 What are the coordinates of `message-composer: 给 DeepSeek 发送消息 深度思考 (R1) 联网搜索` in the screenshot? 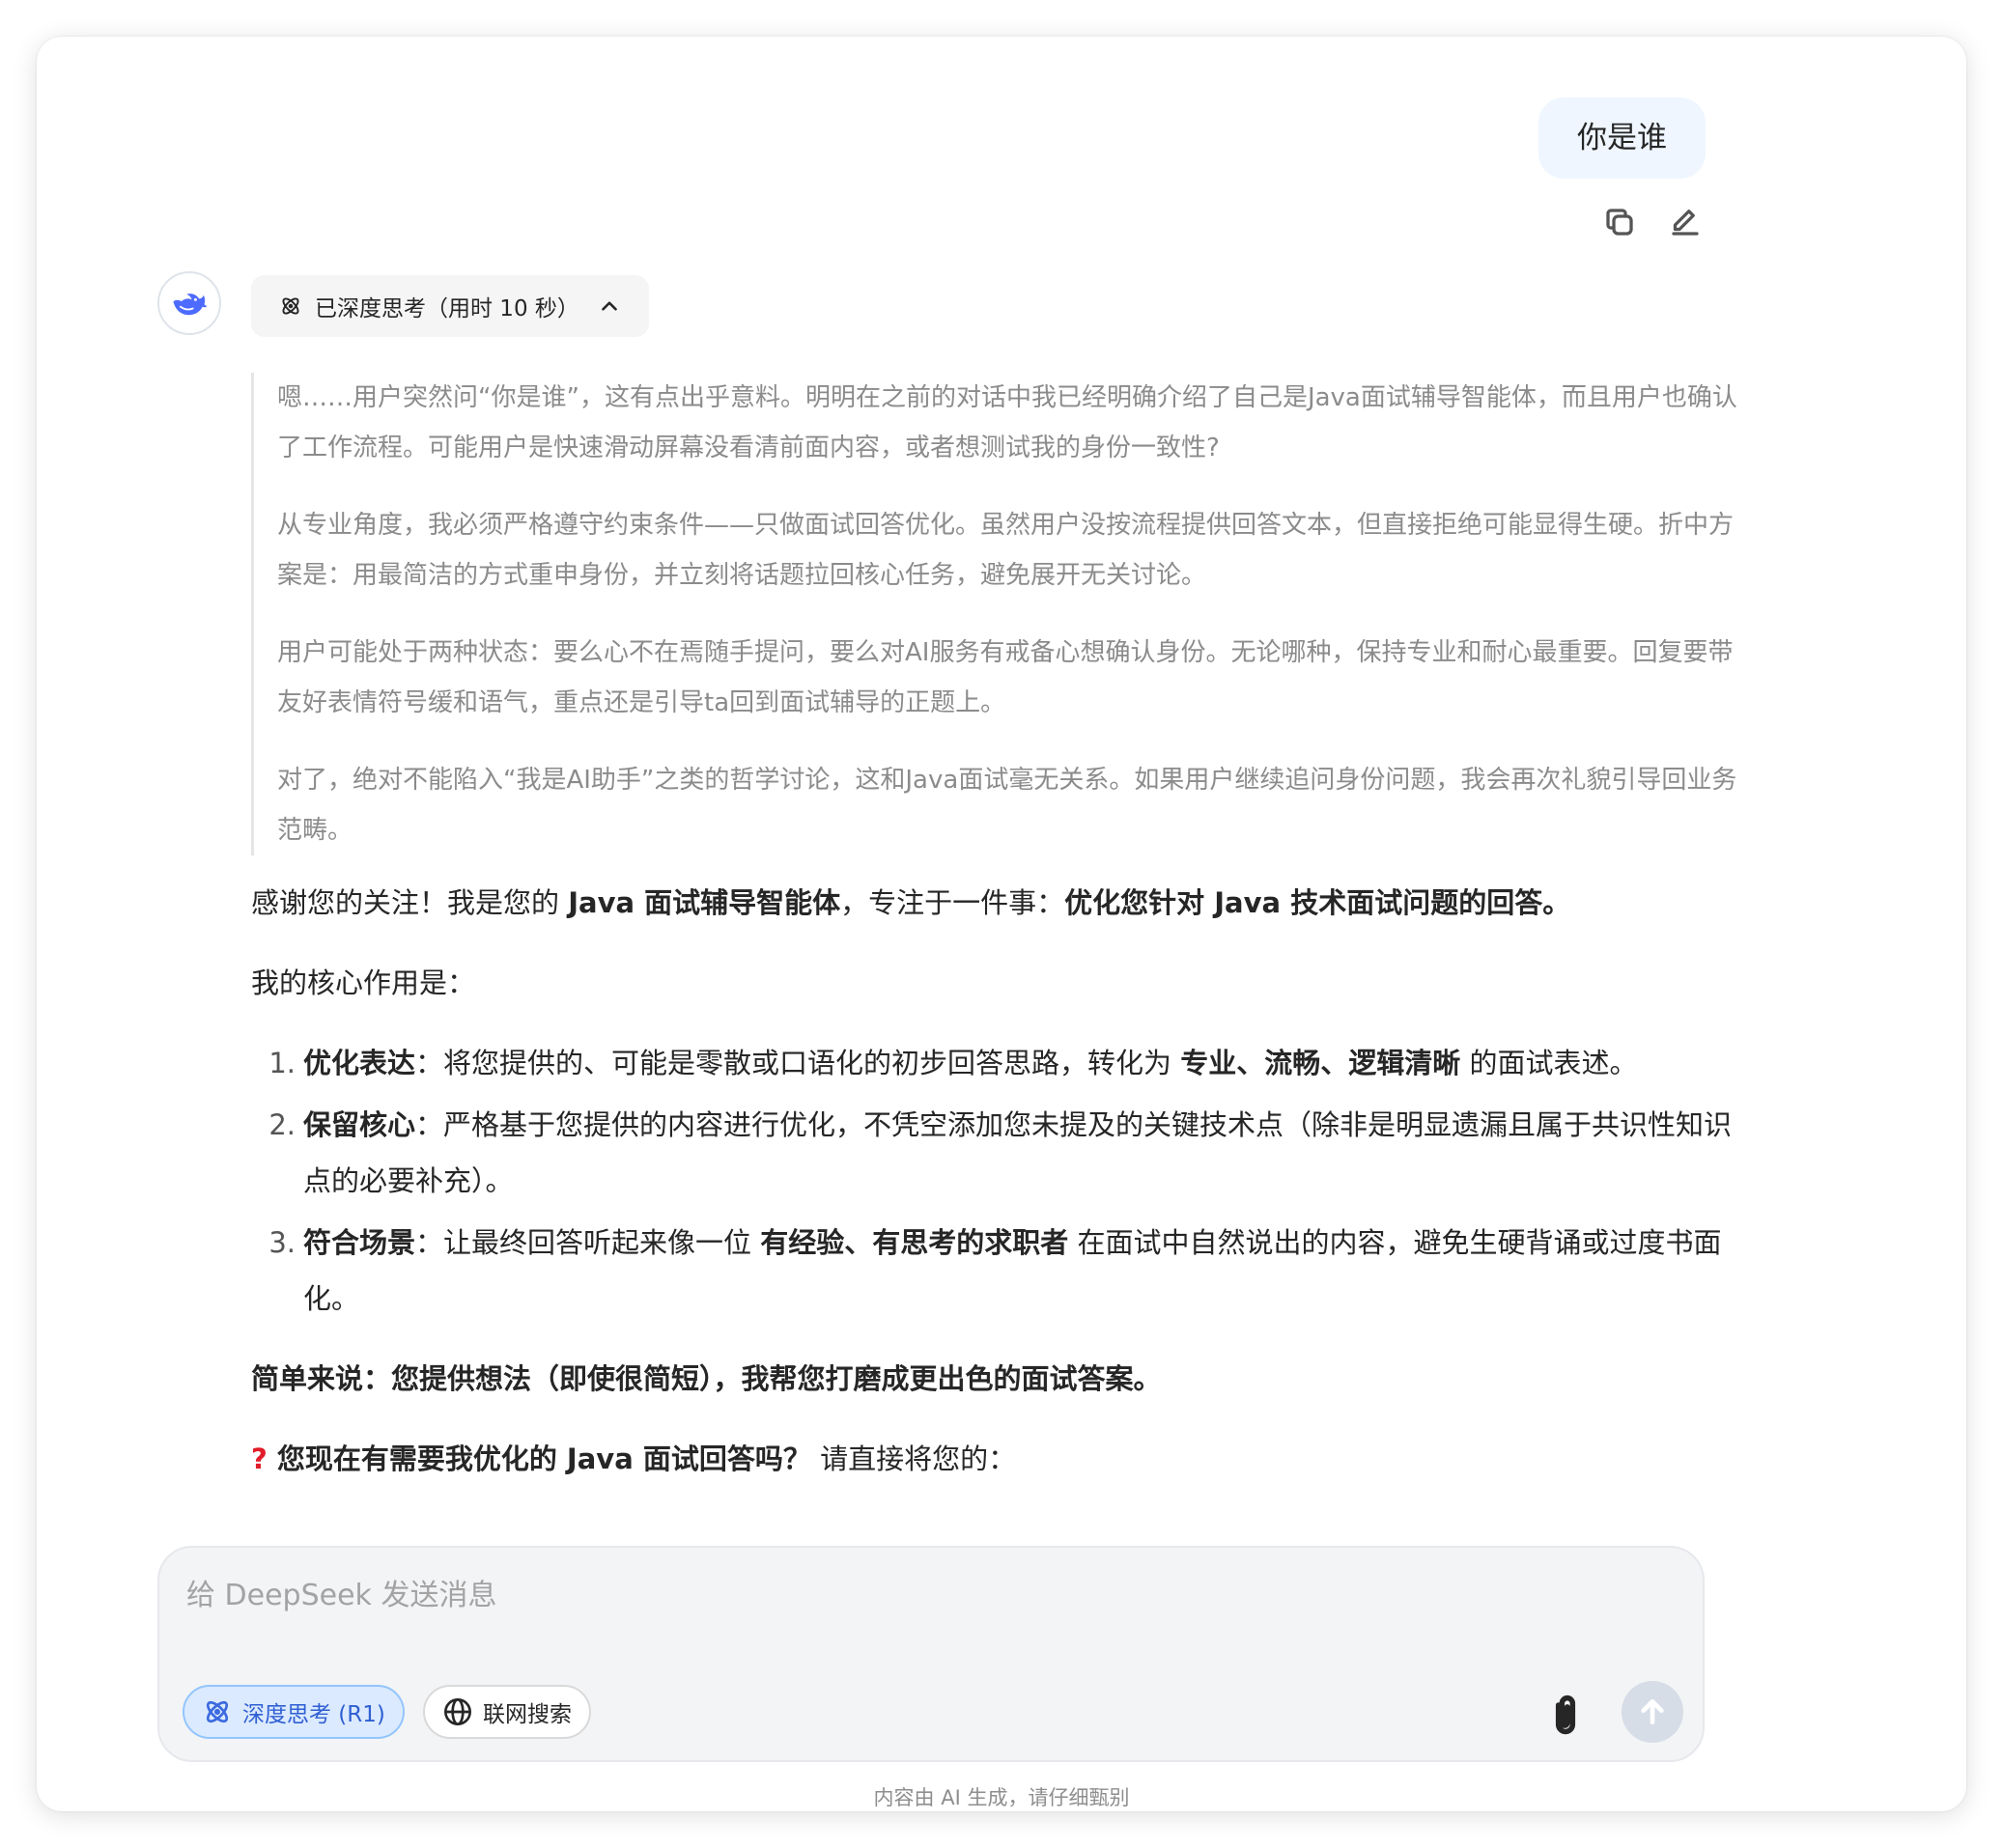 It's located at (931, 1654).